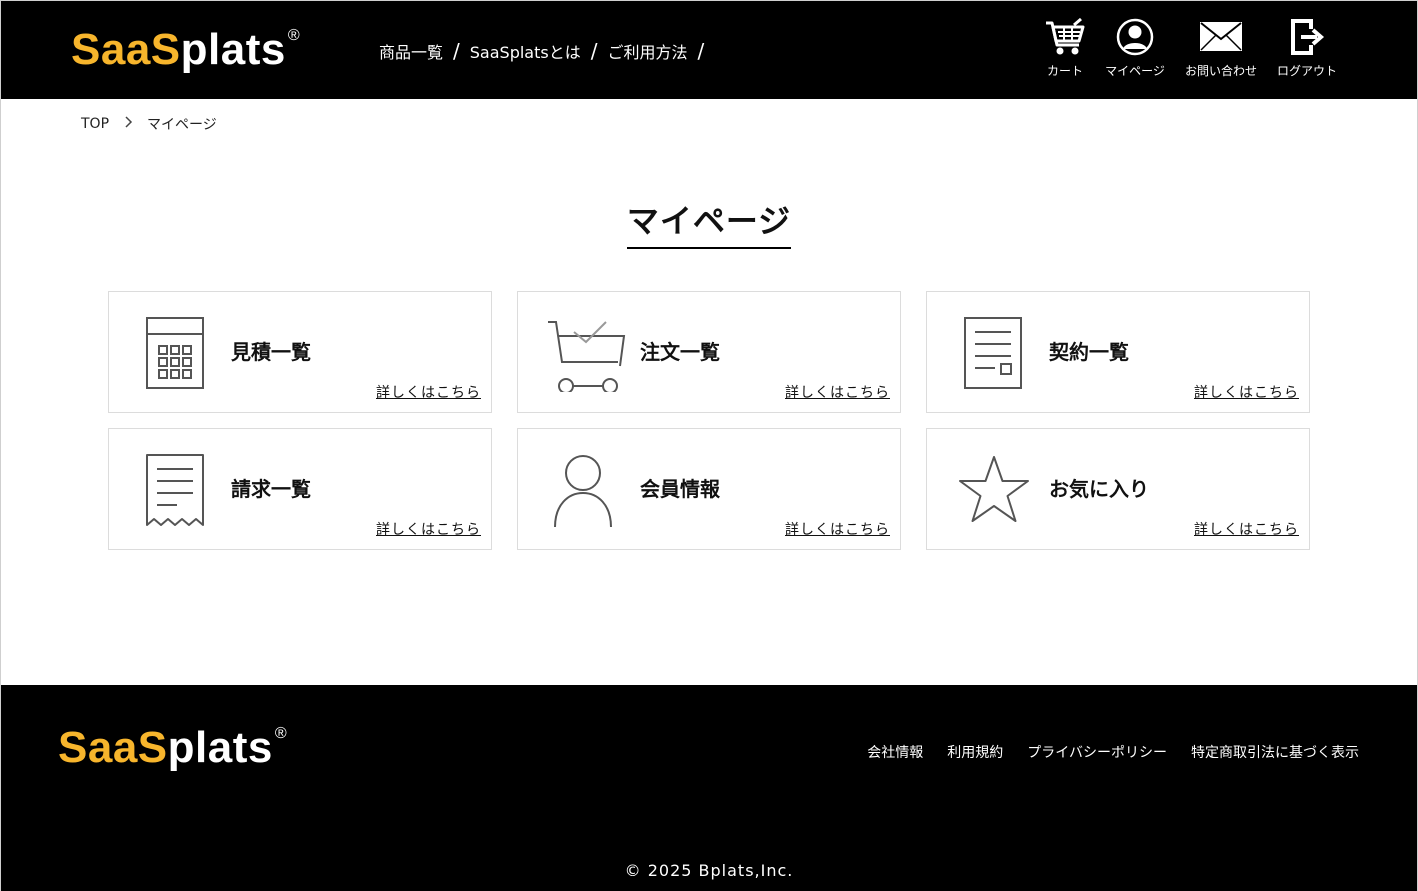 The width and height of the screenshot is (1418, 891). Describe the element at coordinates (525, 51) in the screenshot. I see `nav-link-about: SaaSplatsとは` at that location.